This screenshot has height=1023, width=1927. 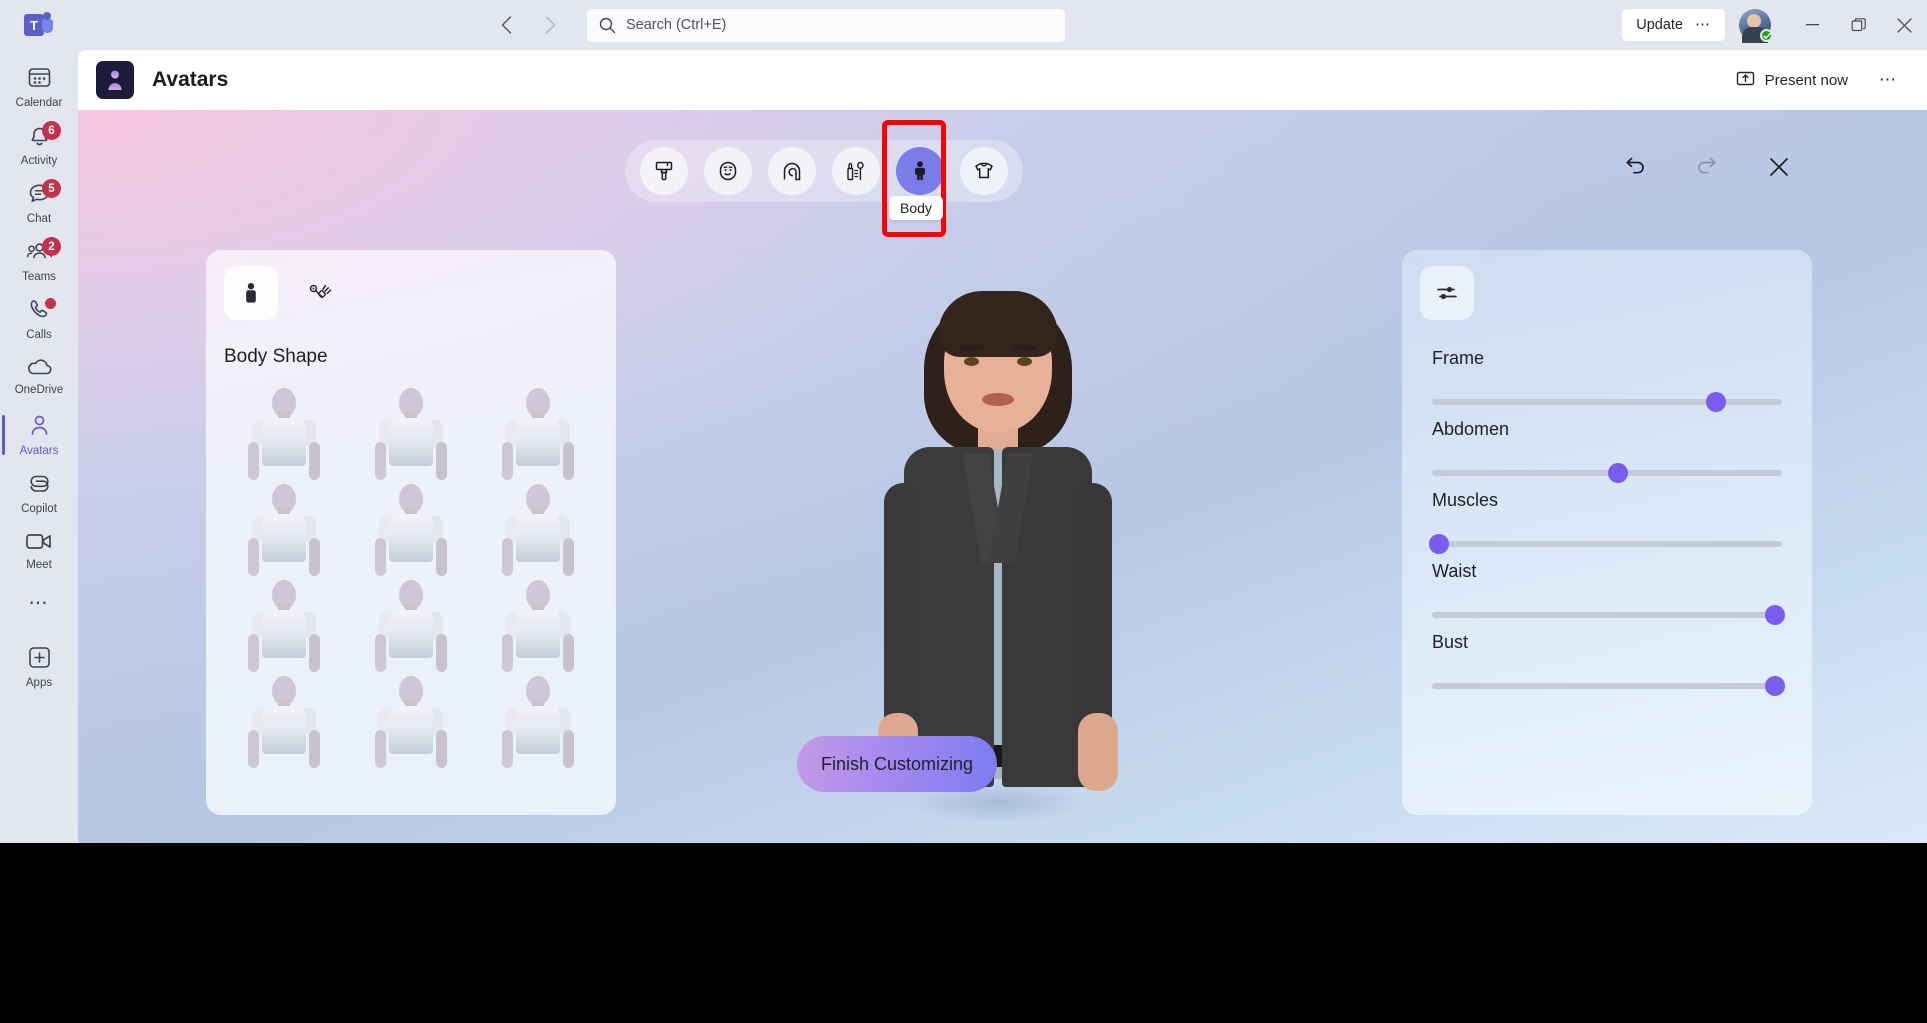 I want to click on sidebar-item-teams: 2 Teams, so click(x=39, y=261).